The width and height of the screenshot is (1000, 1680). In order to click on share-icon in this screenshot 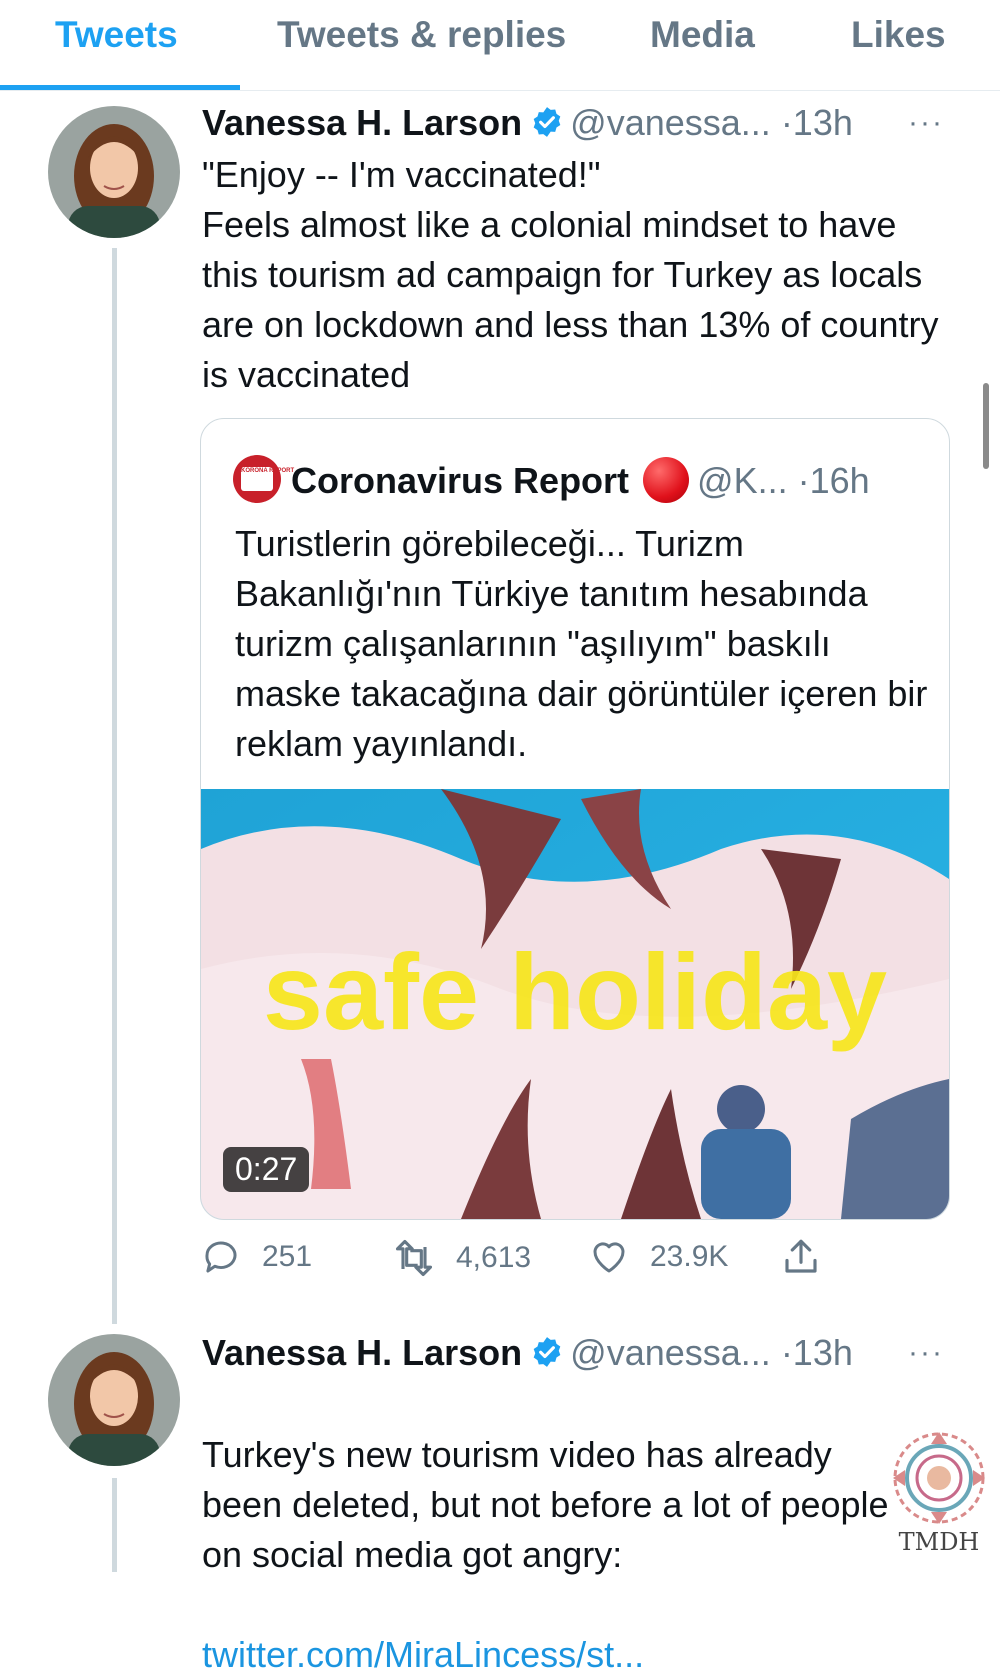, I will do `click(801, 1256)`.